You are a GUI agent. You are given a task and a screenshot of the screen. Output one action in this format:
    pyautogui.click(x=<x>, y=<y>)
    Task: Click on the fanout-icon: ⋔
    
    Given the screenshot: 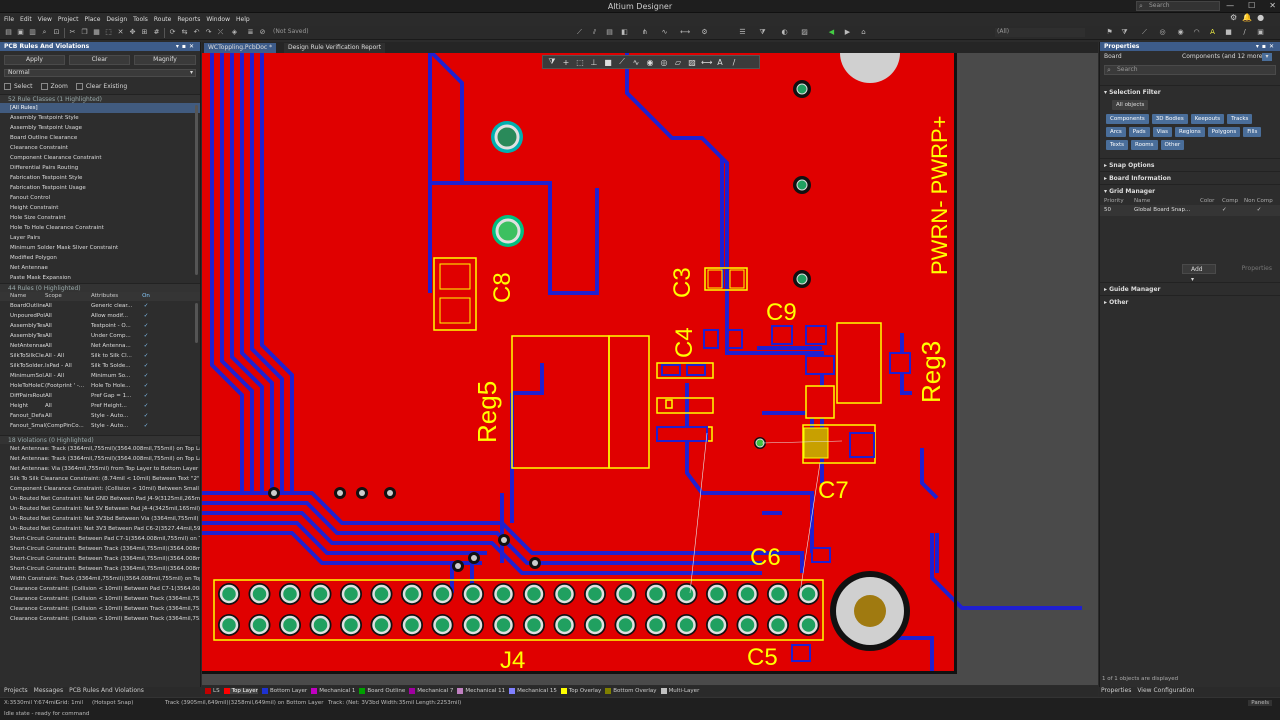 What is the action you would take?
    pyautogui.click(x=644, y=32)
    